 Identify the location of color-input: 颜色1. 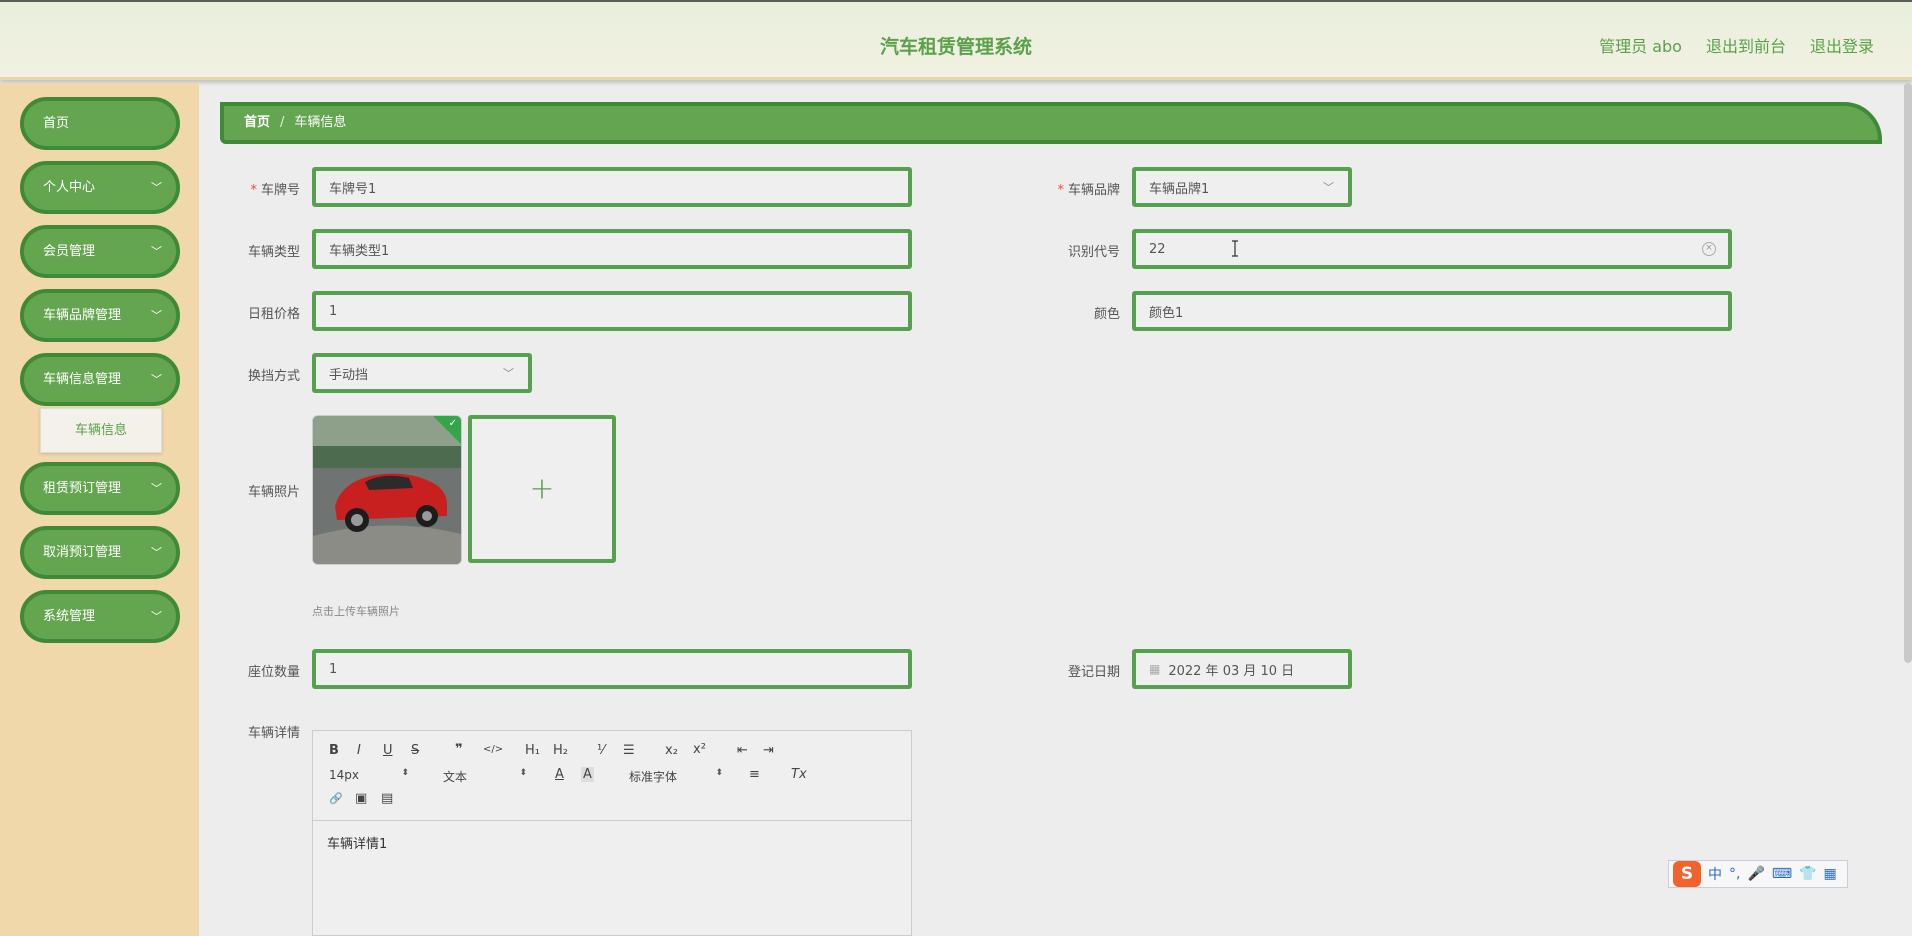
(1432, 311).